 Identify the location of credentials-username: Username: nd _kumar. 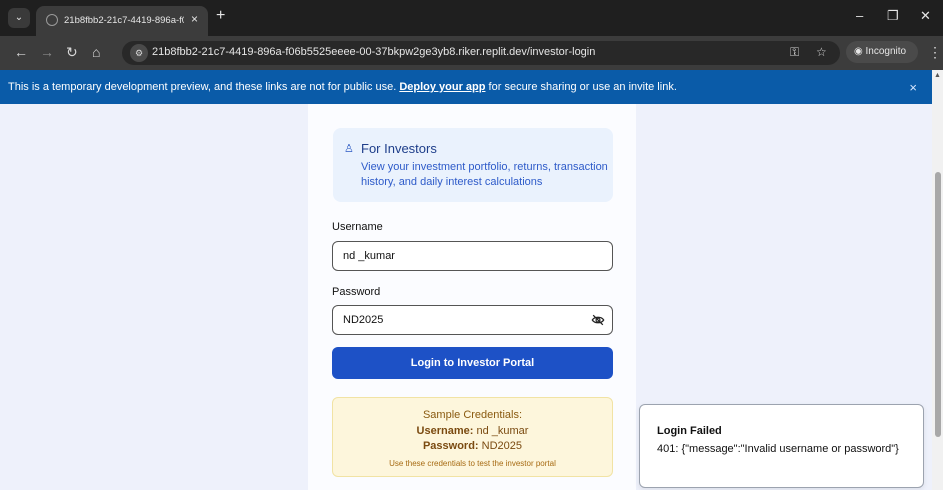
(472, 431).